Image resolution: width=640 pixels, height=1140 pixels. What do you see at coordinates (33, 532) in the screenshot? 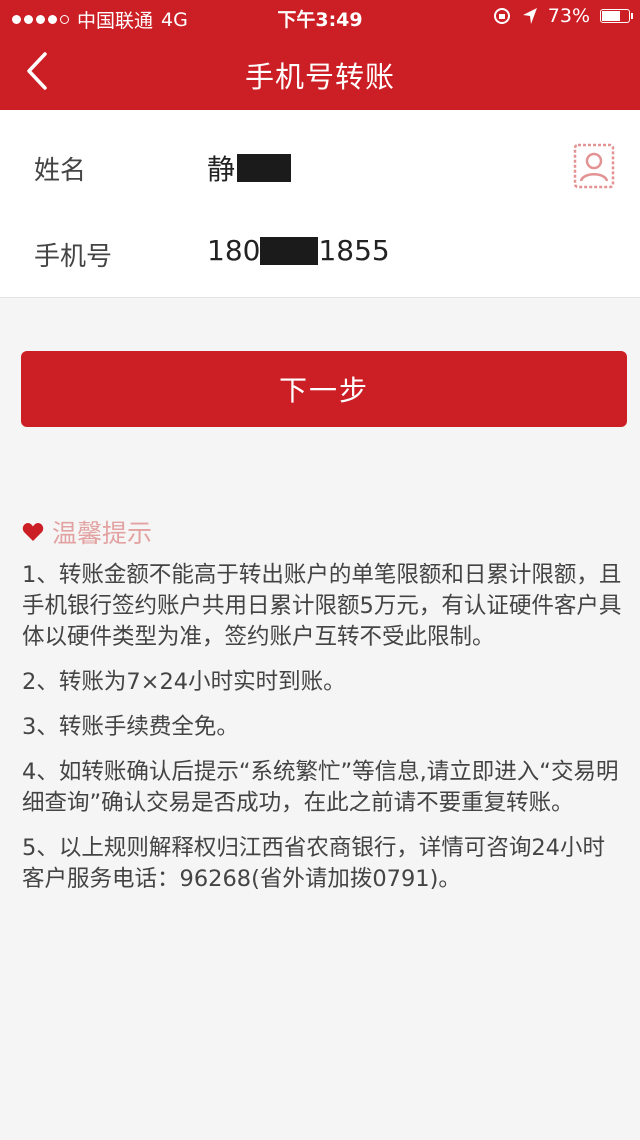
I see `heart-icon` at bounding box center [33, 532].